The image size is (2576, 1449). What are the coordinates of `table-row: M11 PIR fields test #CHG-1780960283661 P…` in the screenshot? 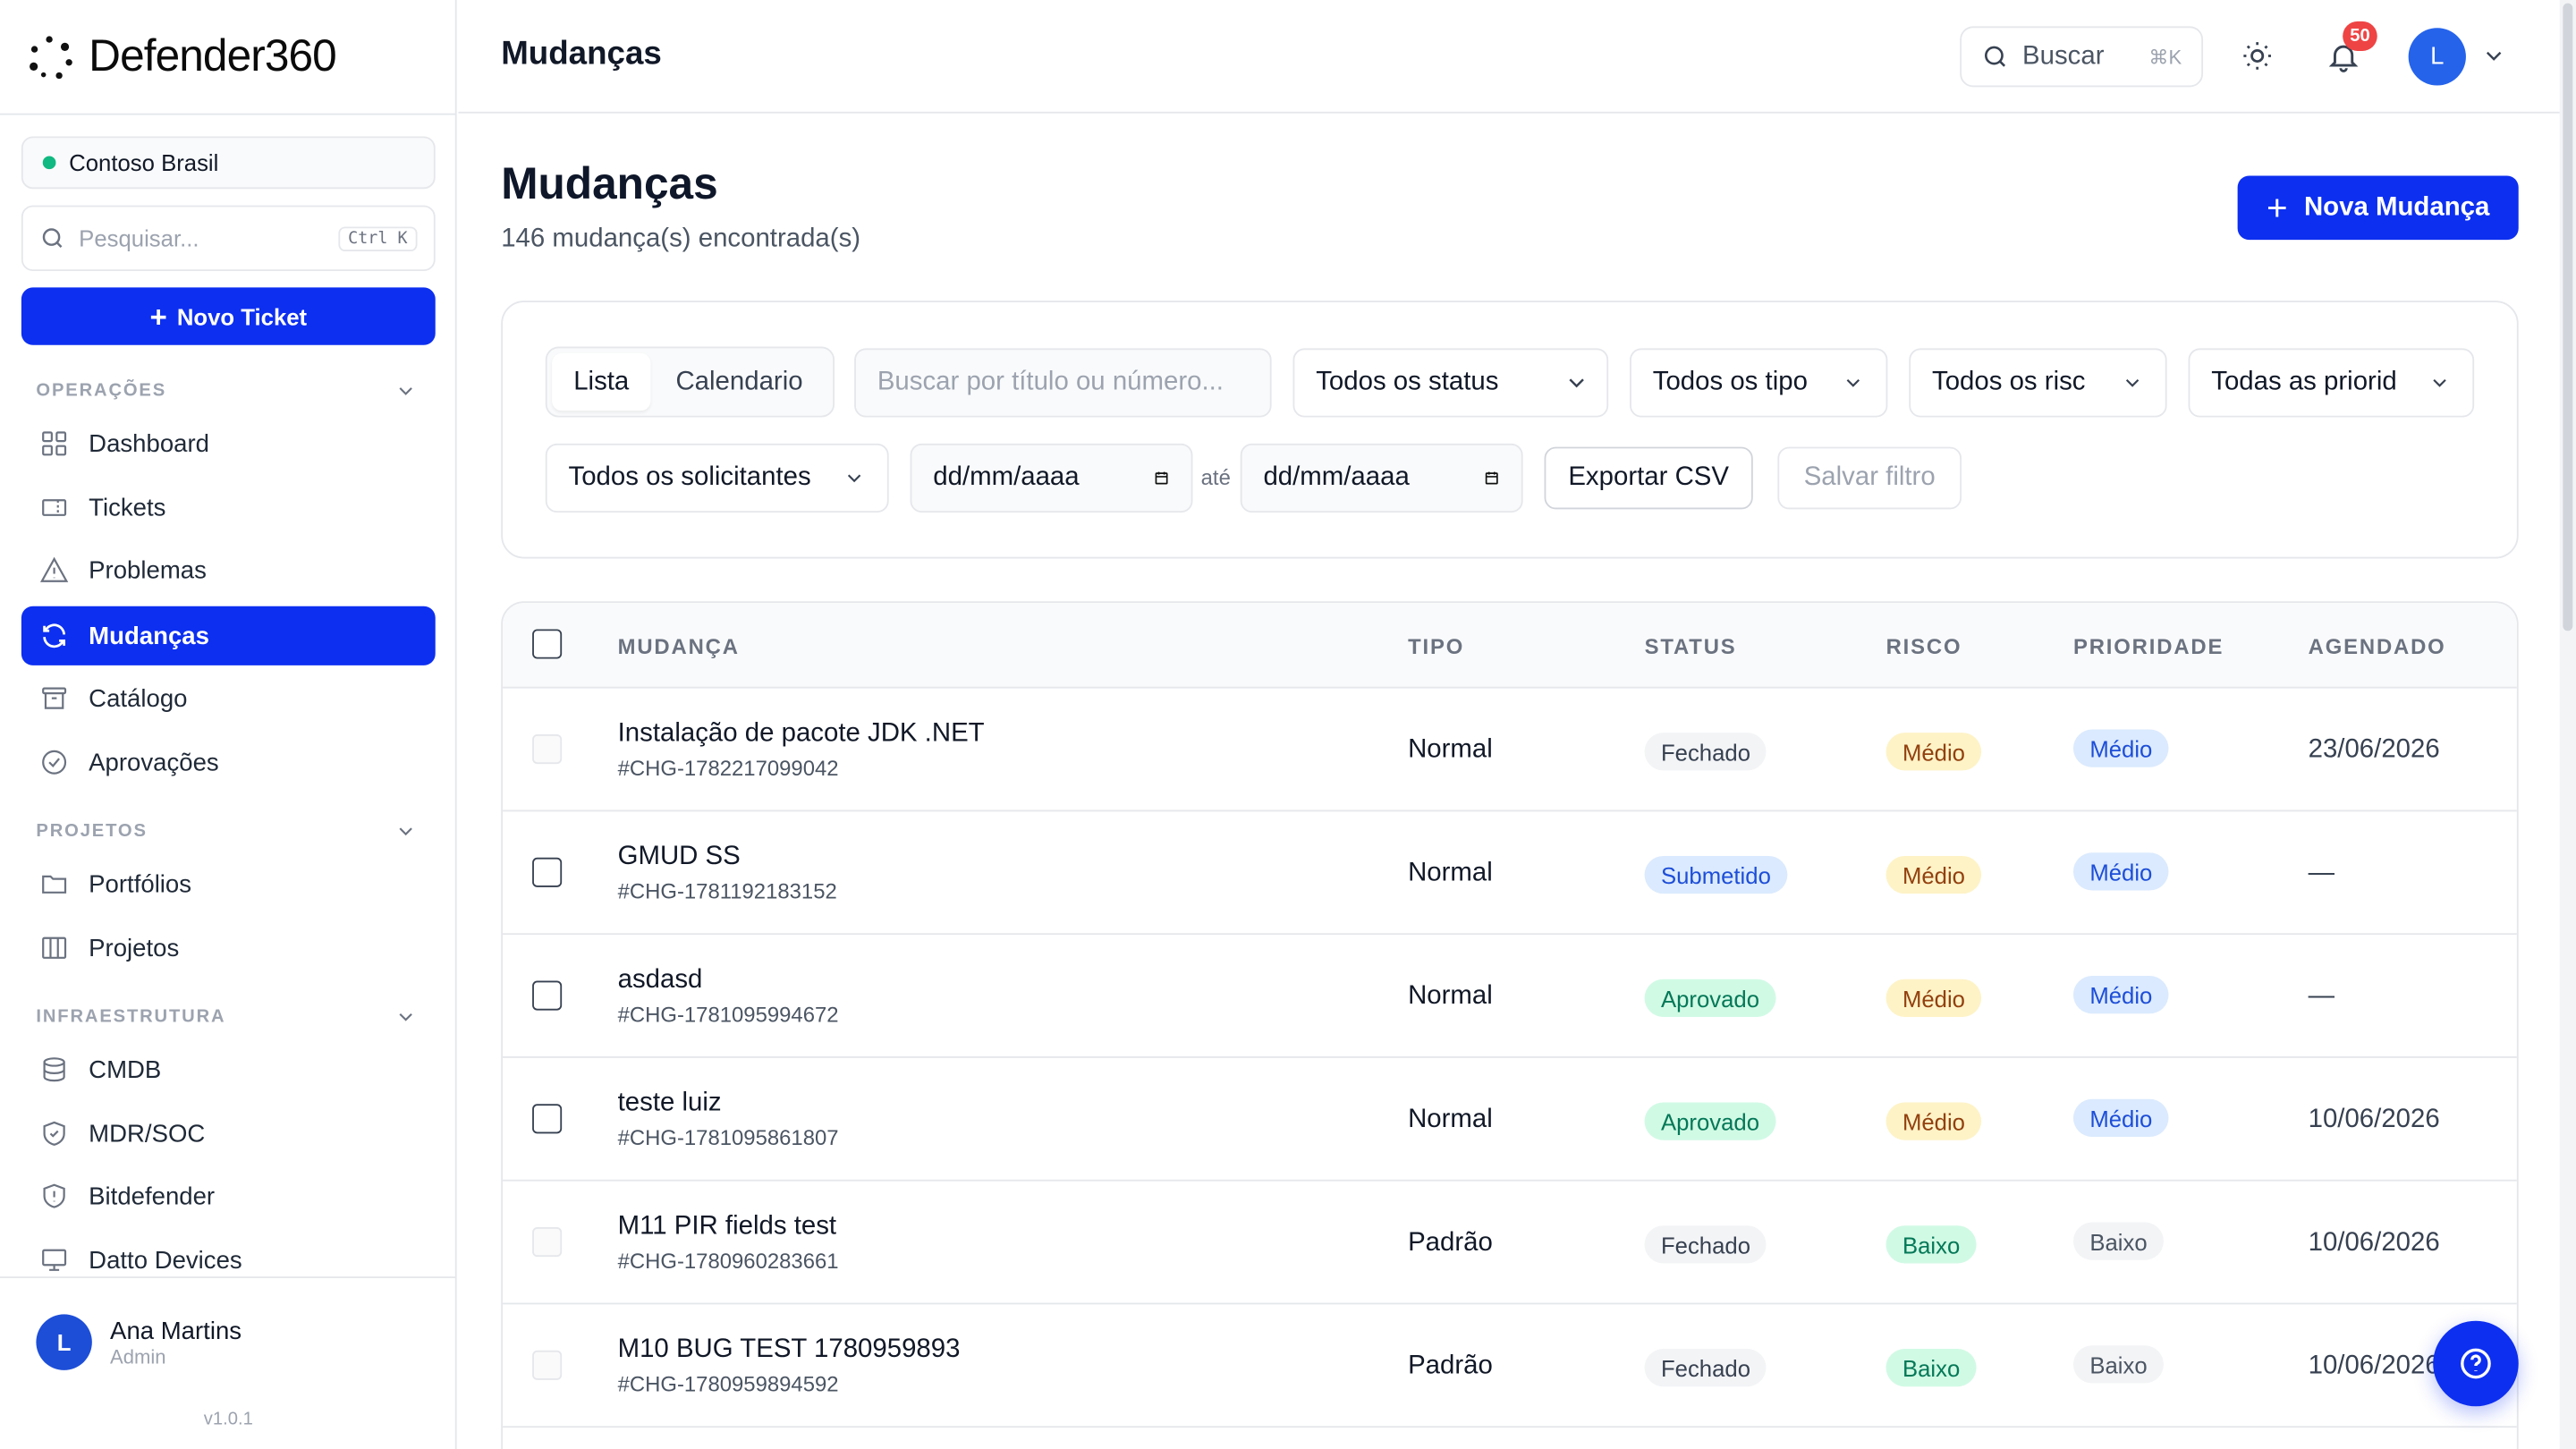 It's located at (1510, 1243).